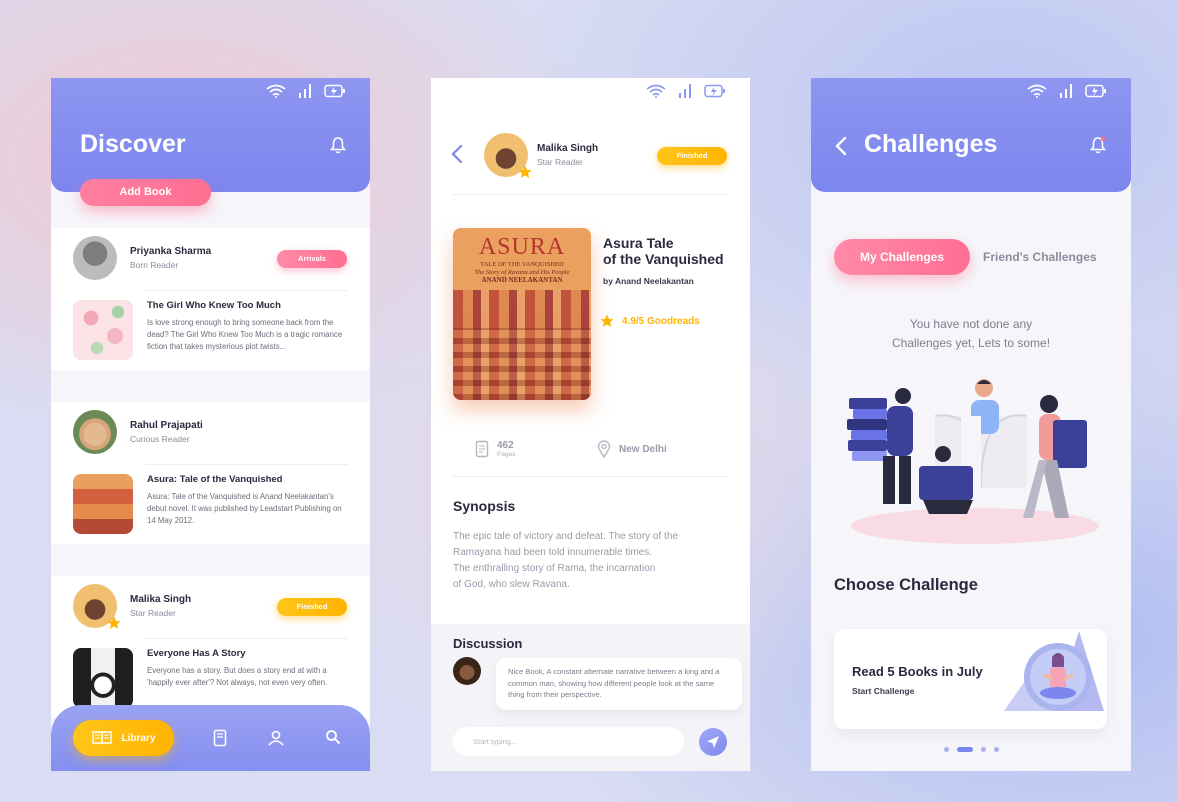  Describe the element at coordinates (484, 506) in the screenshot. I see `synopsis-title: Synopsis` at that location.